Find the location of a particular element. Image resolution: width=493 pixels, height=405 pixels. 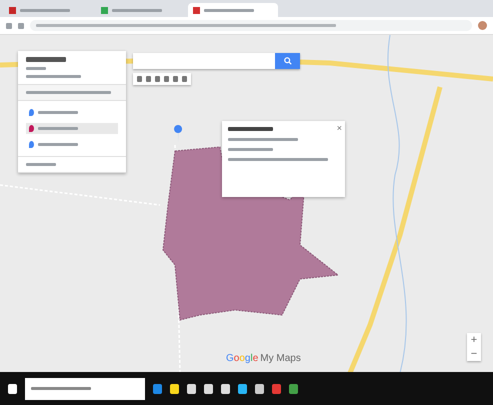

taskbar-search-field is located at coordinates (85, 389).